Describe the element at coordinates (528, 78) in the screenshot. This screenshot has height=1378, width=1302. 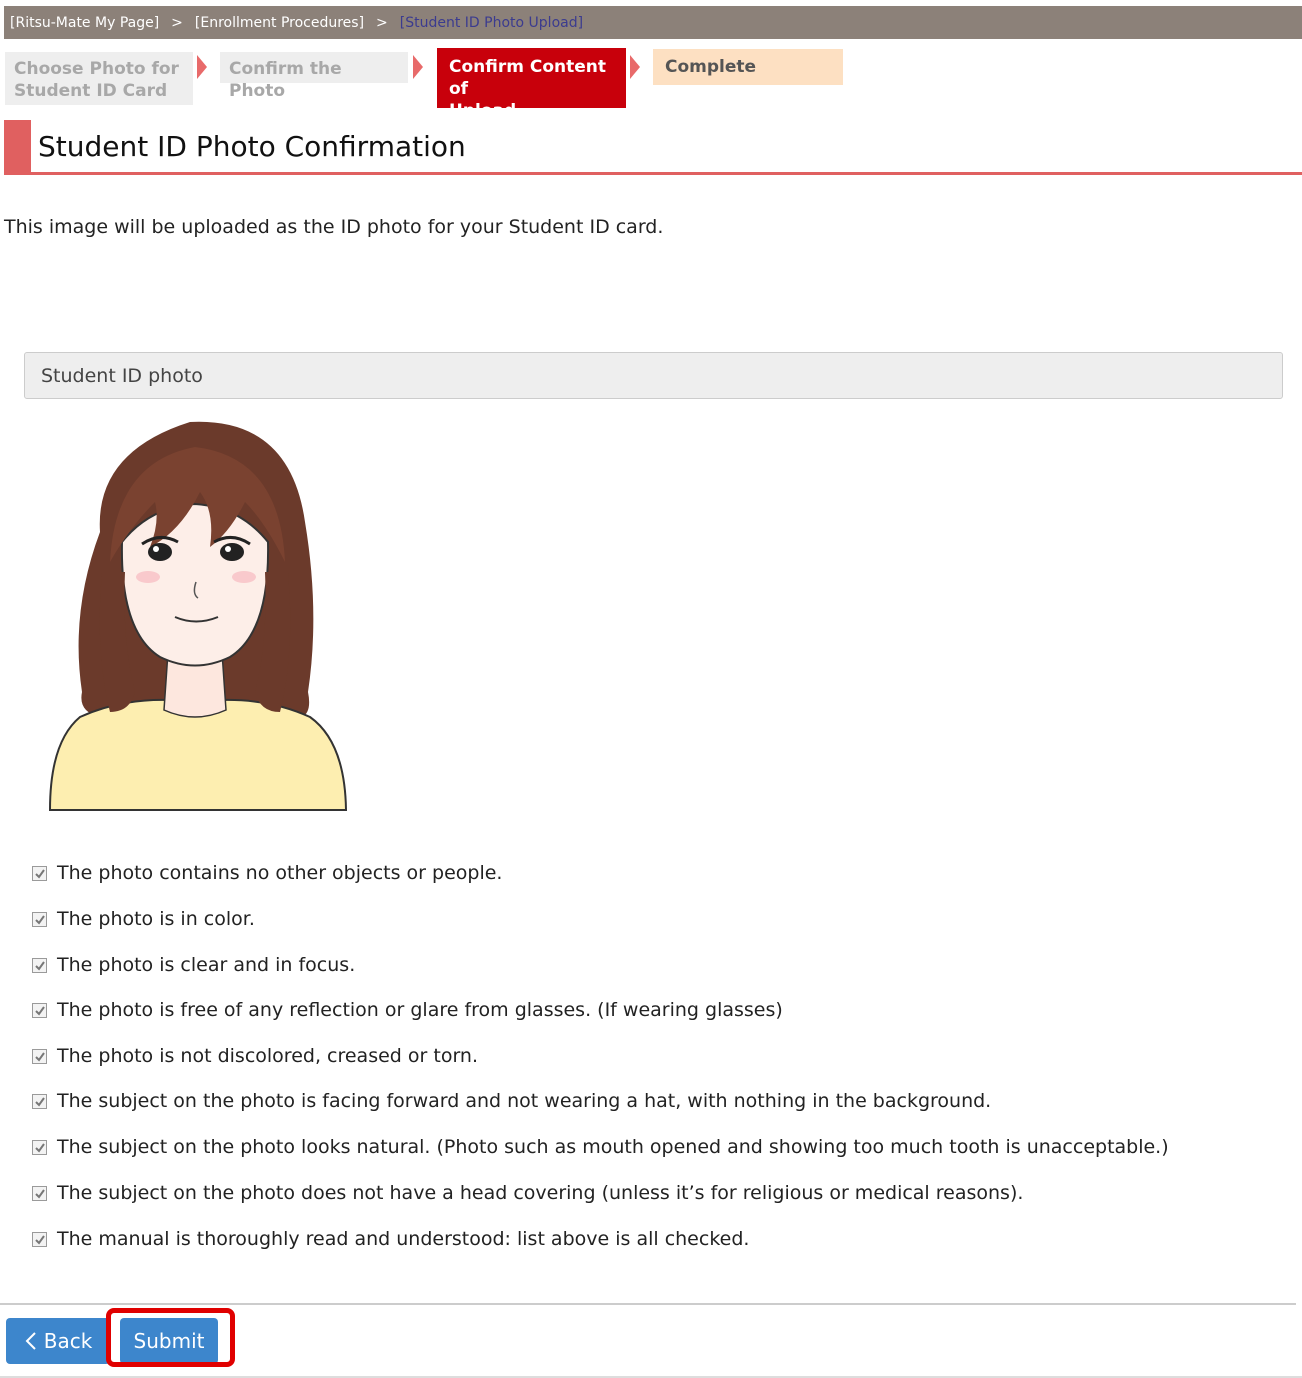
I see `step-label: Confirm Content of` at that location.